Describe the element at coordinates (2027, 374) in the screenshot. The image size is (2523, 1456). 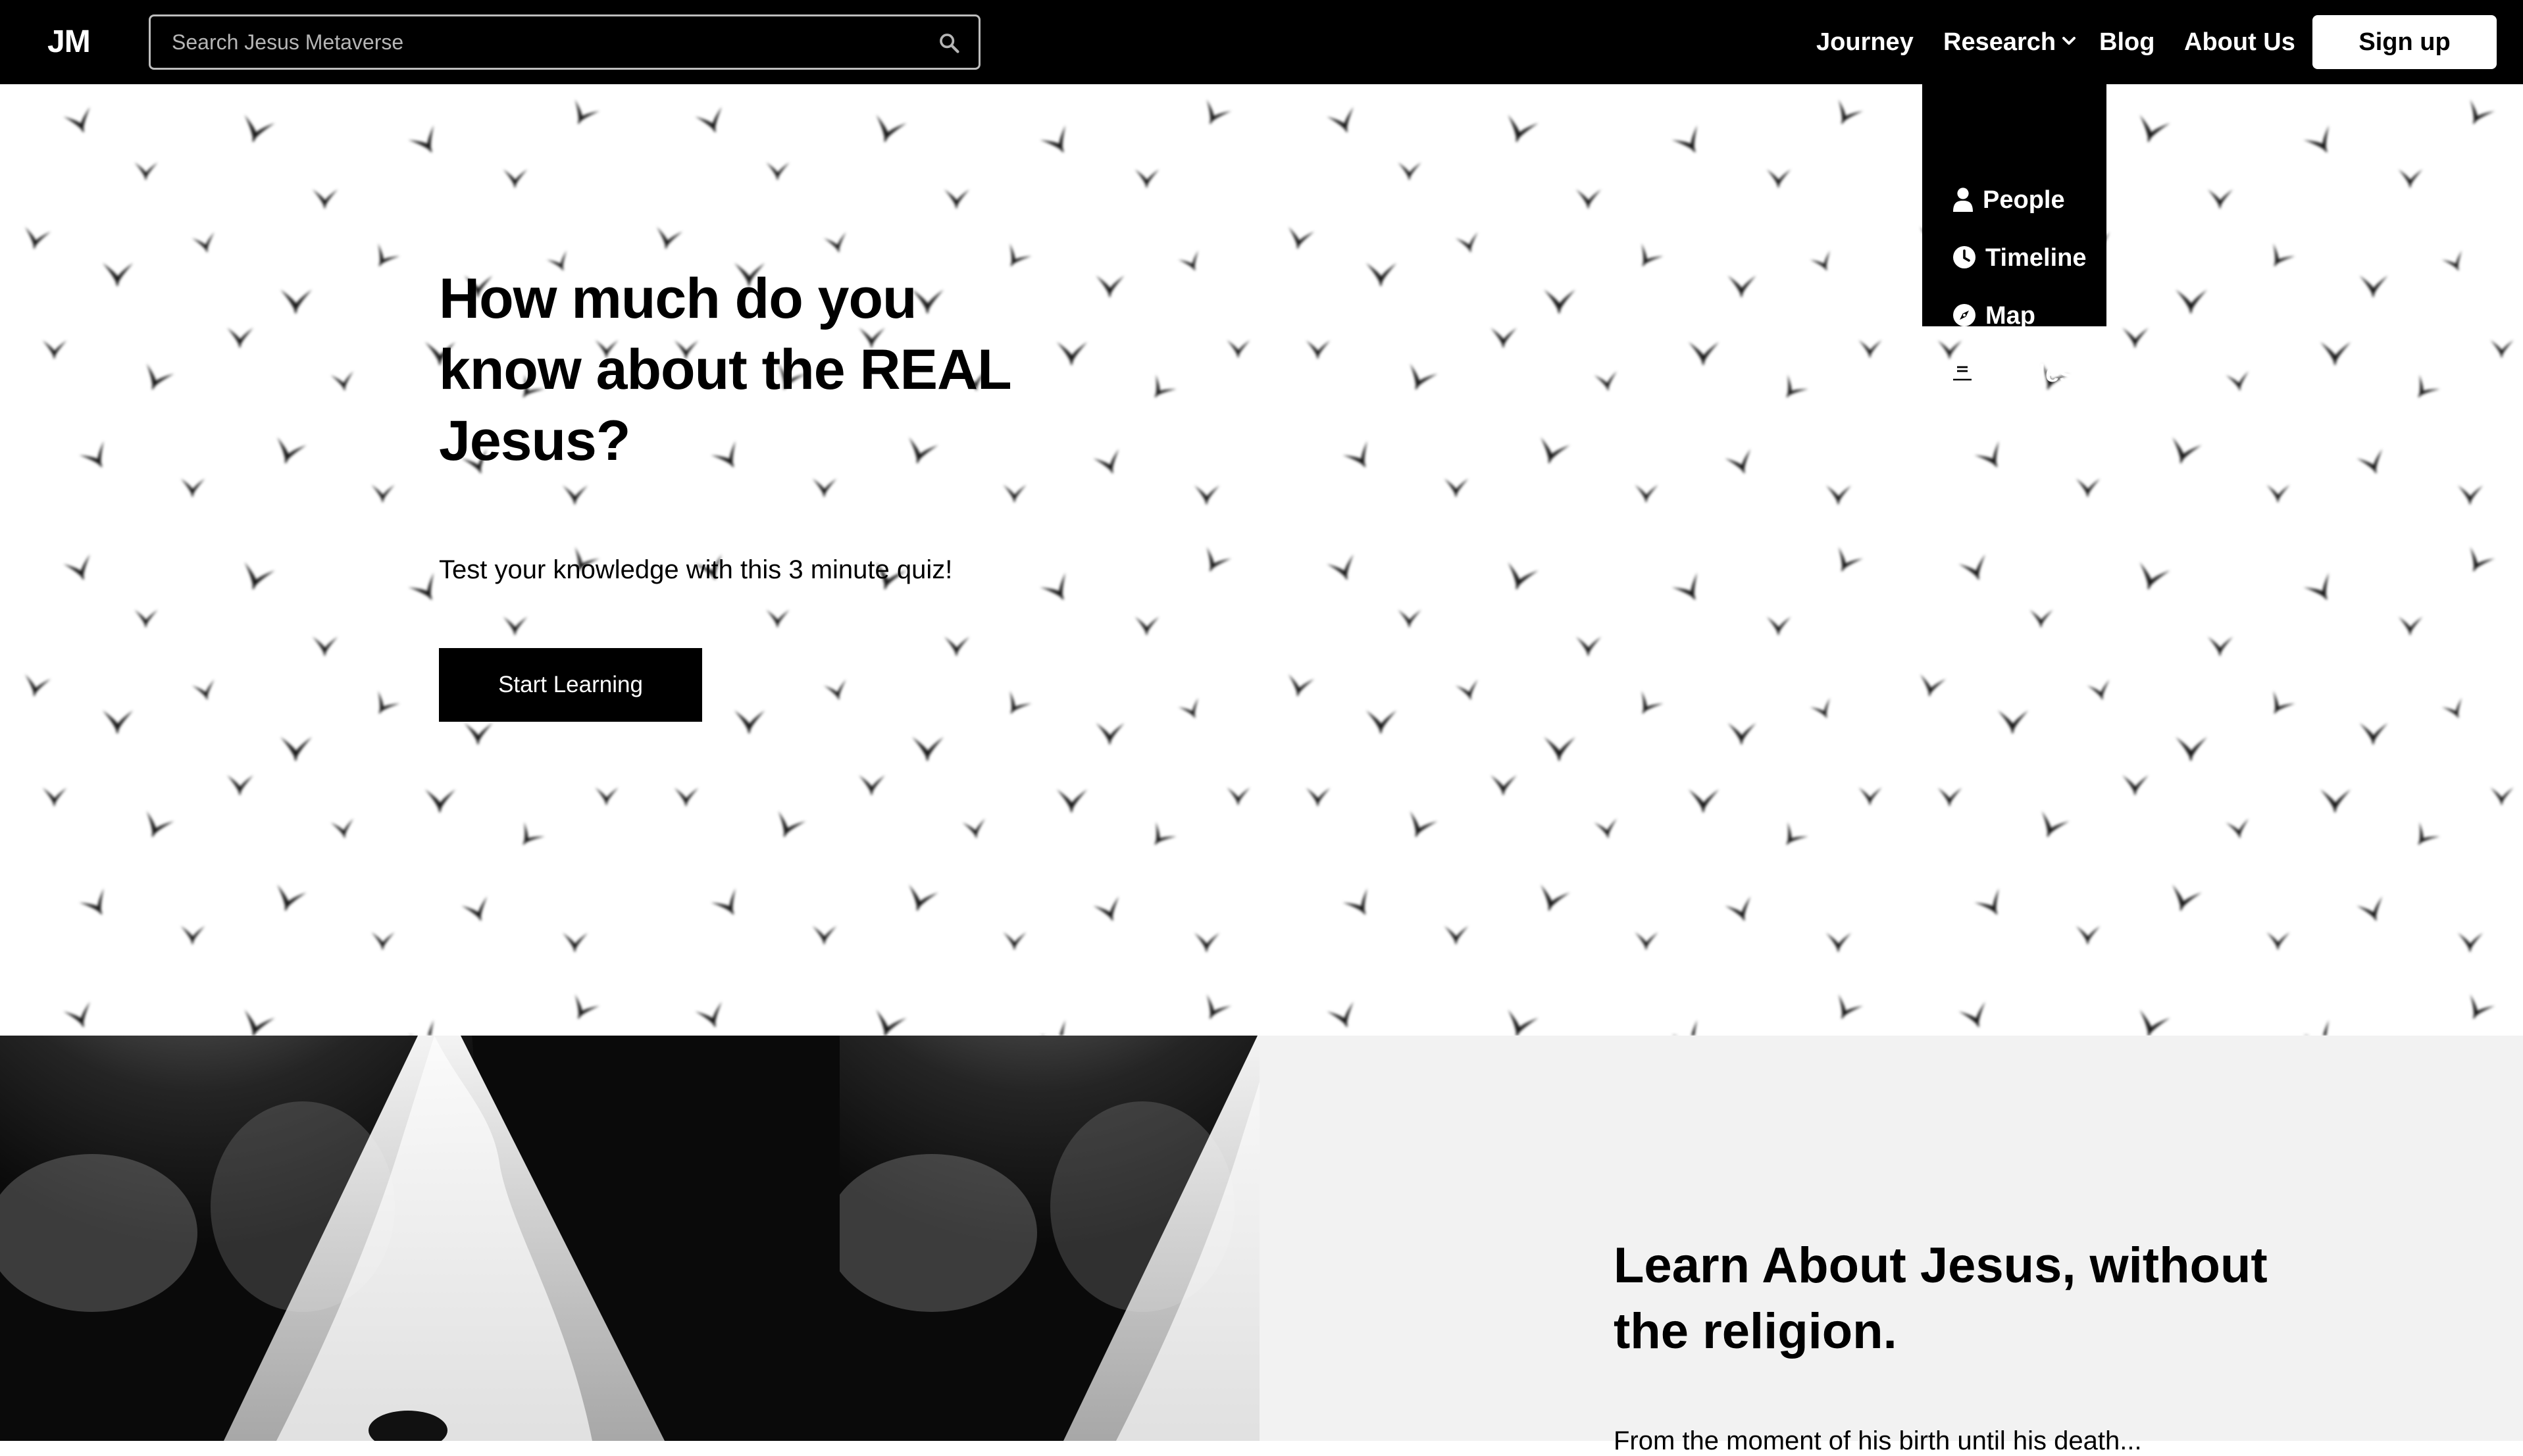
I see `menu-item-articles-label: Articles` at that location.